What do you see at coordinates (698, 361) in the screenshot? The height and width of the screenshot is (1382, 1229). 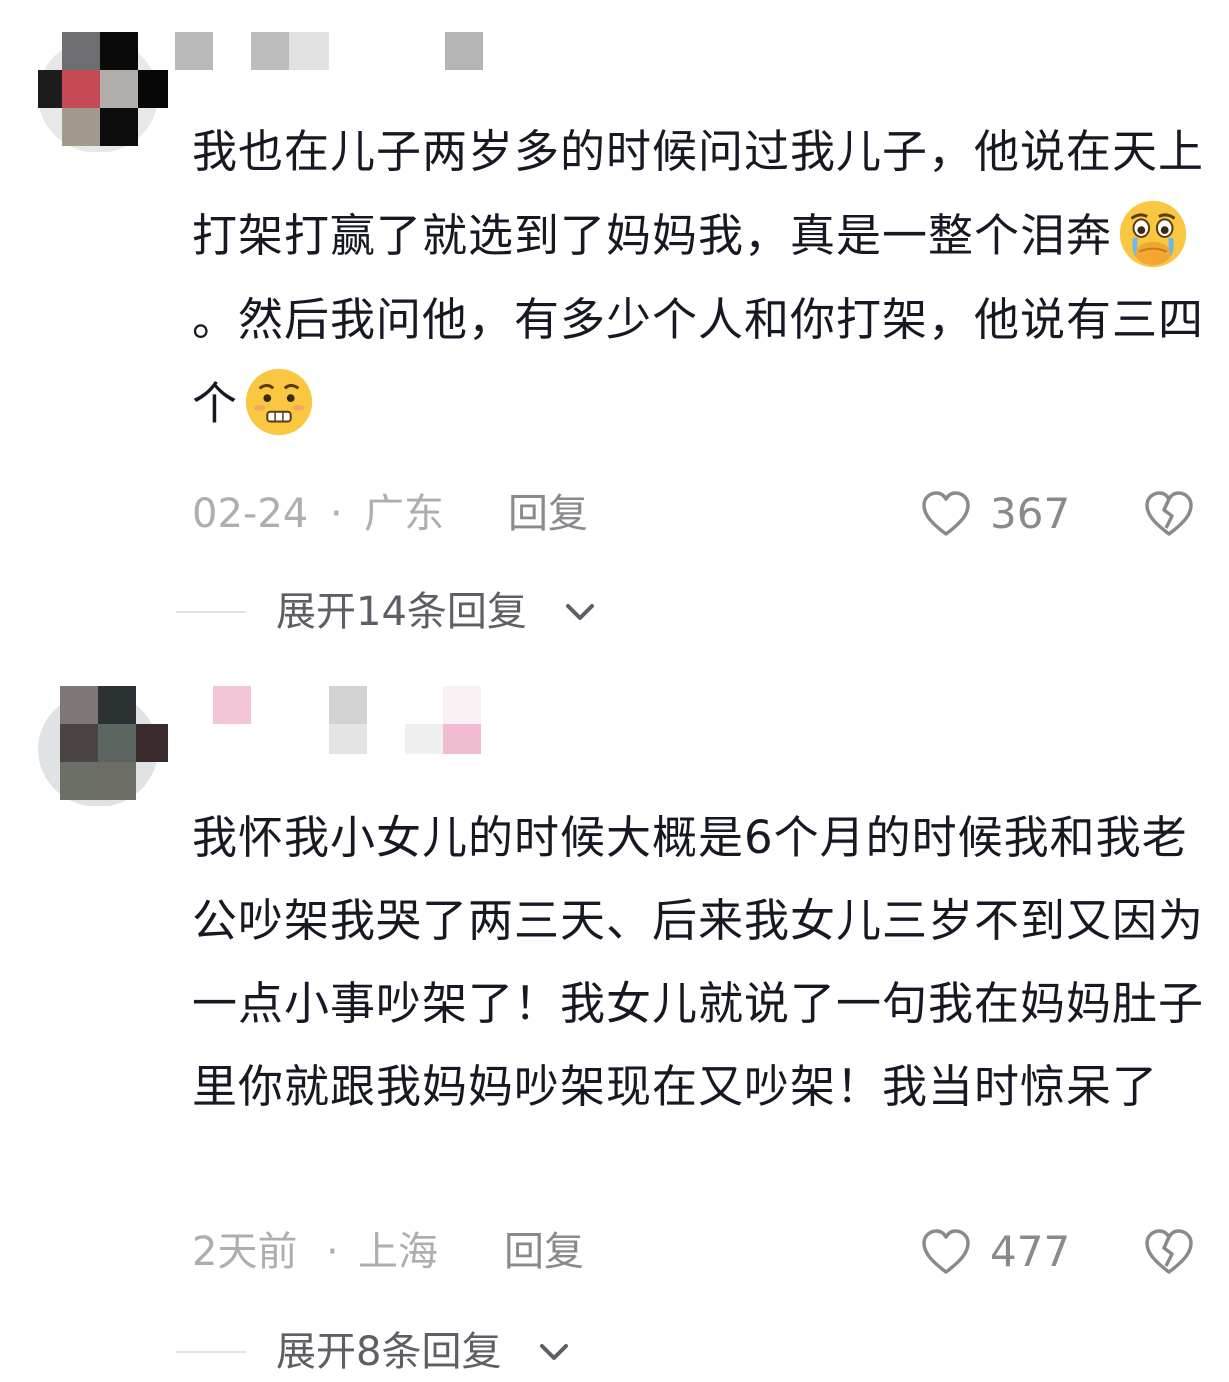 I see `comment-text-part: 。然后我问他，有多少个人和你打架，他说有三四个` at bounding box center [698, 361].